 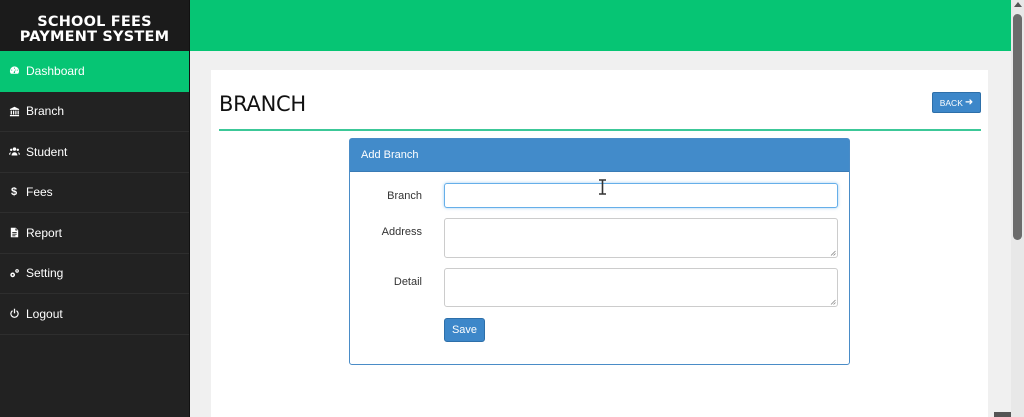 What do you see at coordinates (641, 195) in the screenshot?
I see `branch-input` at bounding box center [641, 195].